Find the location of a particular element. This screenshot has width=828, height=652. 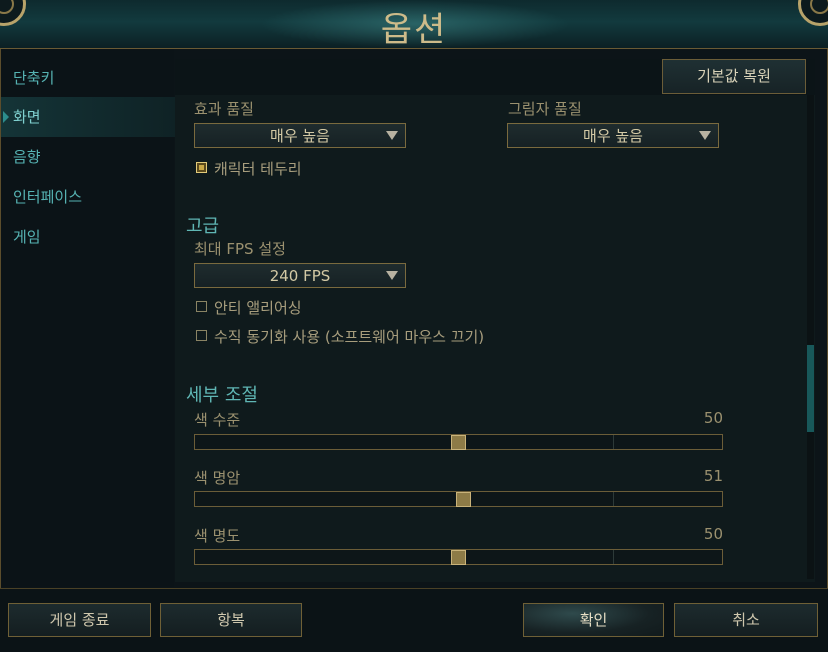

anti-aliasing-checkbox is located at coordinates (201, 306).